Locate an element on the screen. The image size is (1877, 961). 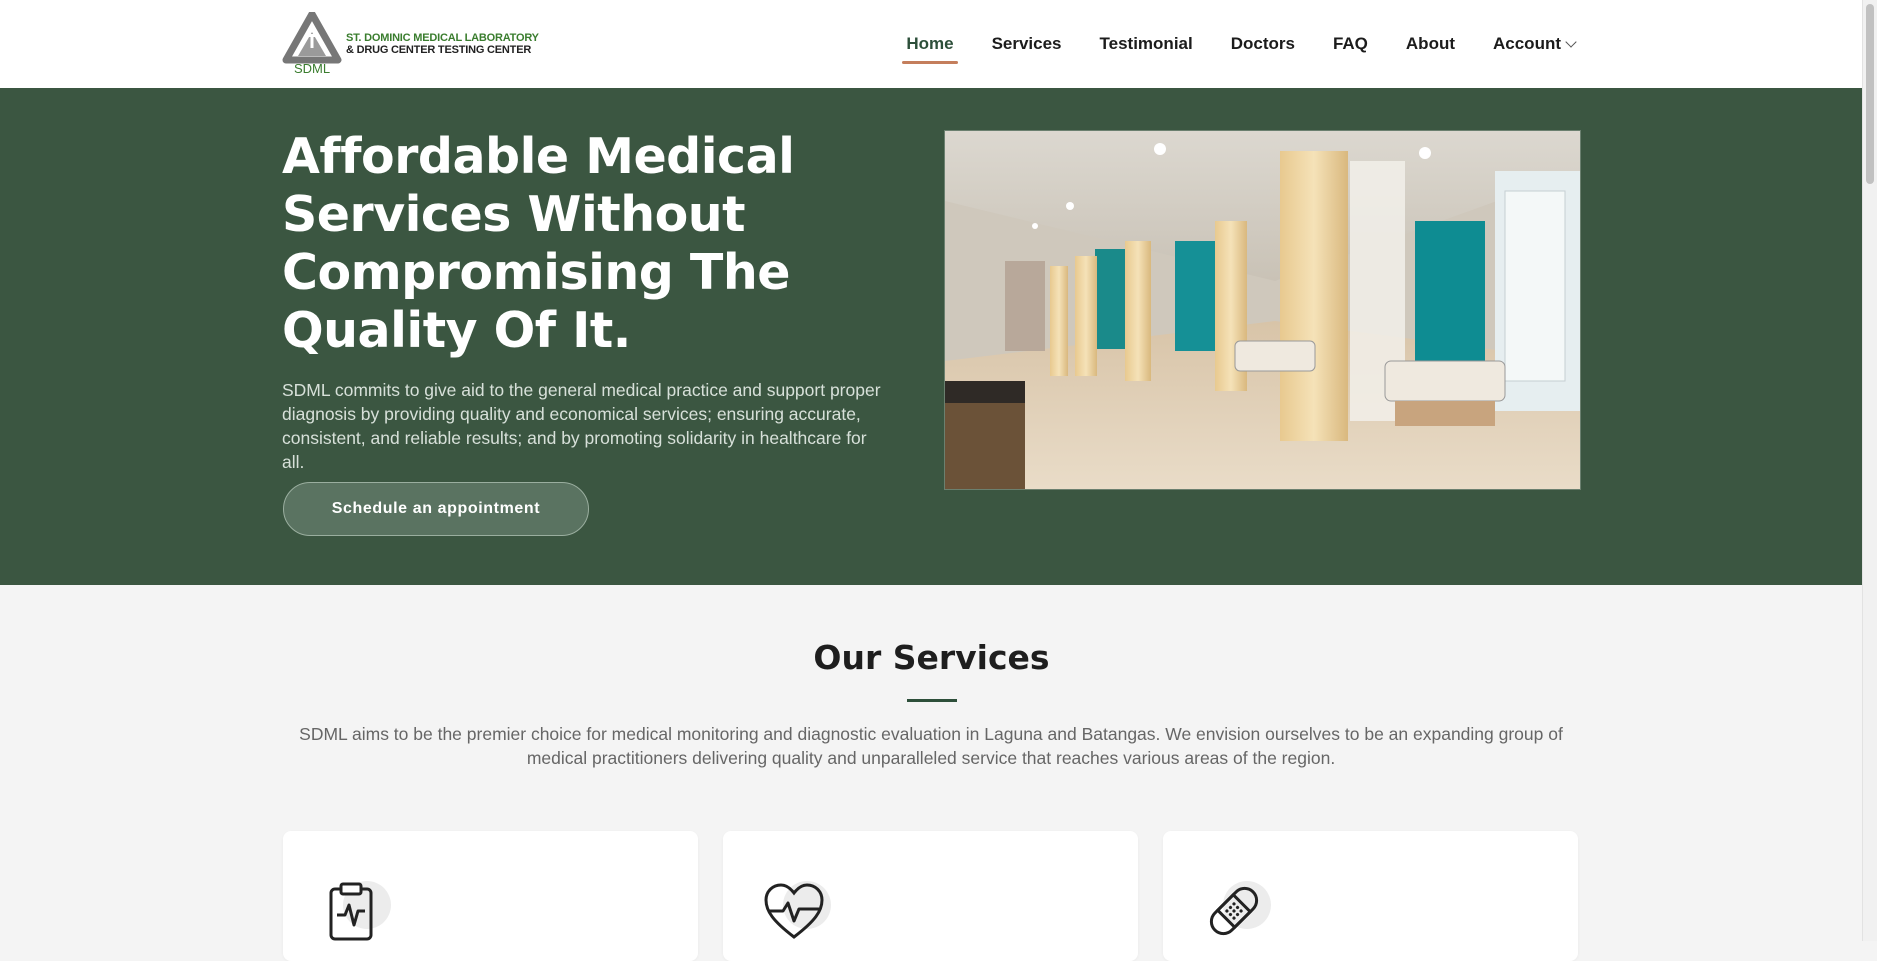
brand-name-line2: & DRUG CENTER TESTING CENTER is located at coordinates (439, 50).